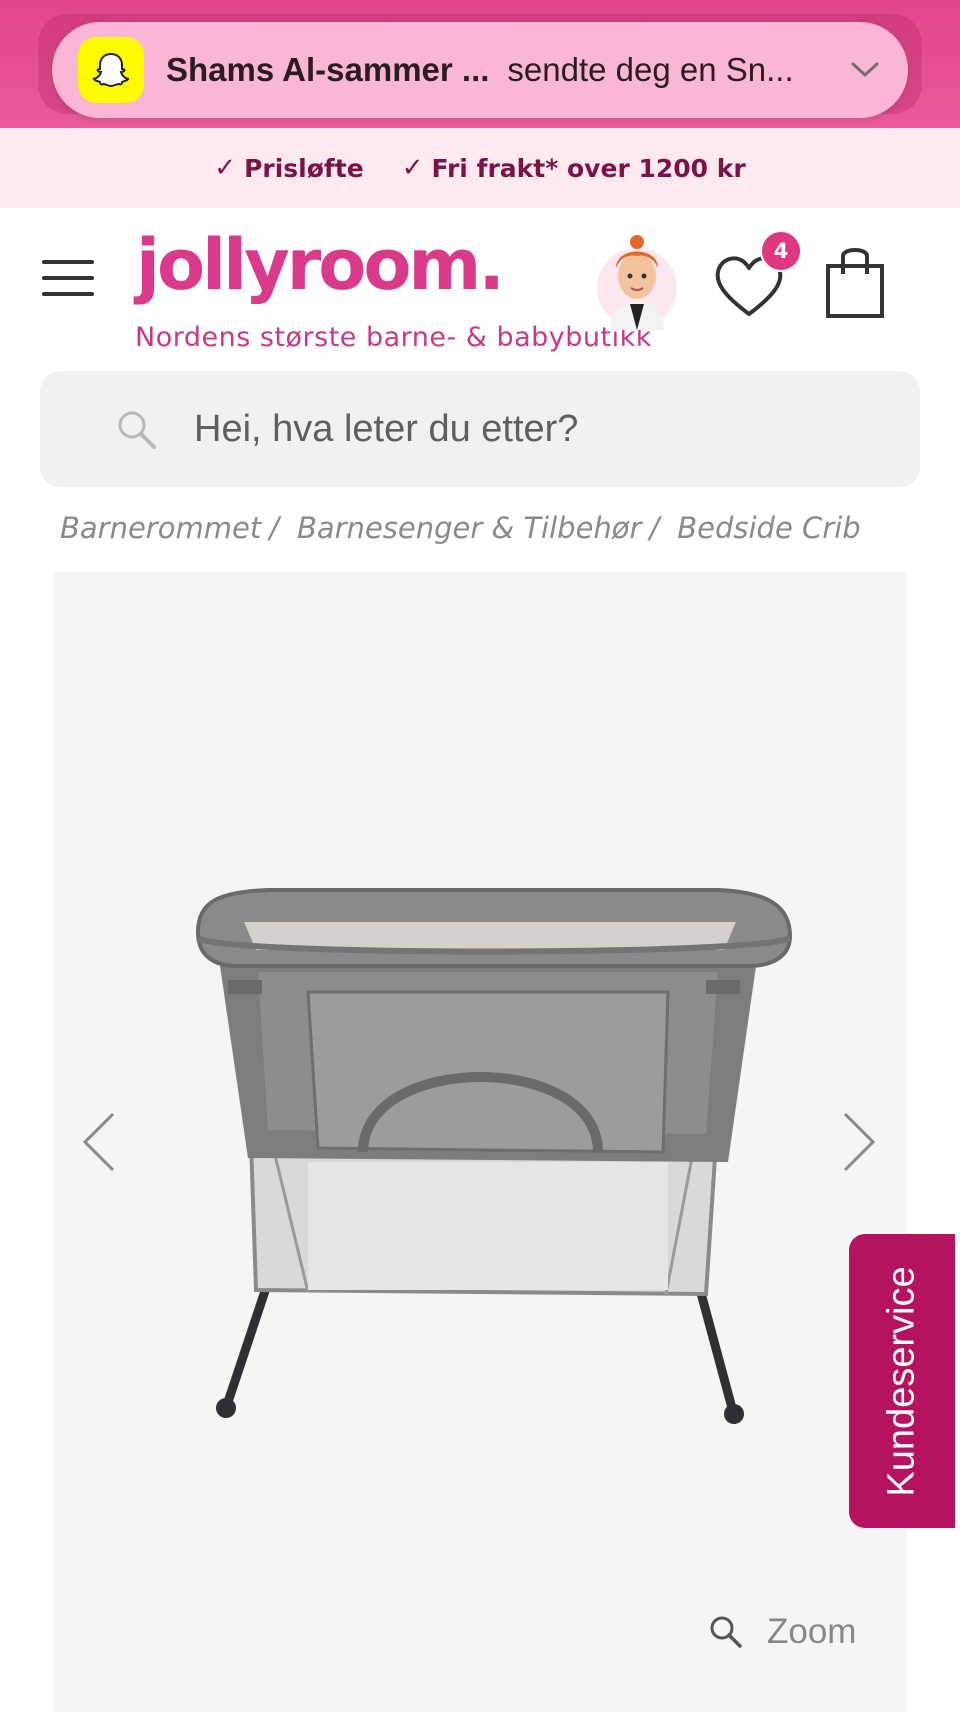 This screenshot has width=960, height=1724. I want to click on zoom-button: Zoom, so click(782, 1632).